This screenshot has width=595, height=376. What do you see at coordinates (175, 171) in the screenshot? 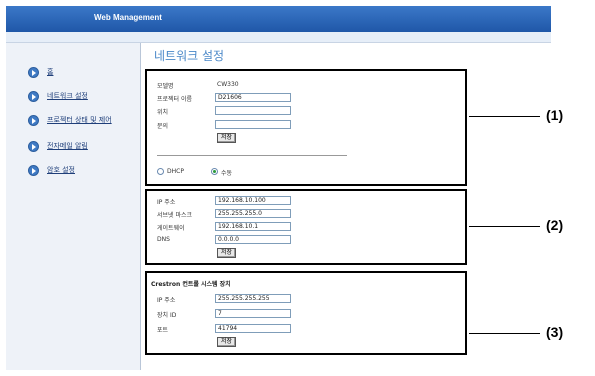
I see `dhcp-label: DHCP` at bounding box center [175, 171].